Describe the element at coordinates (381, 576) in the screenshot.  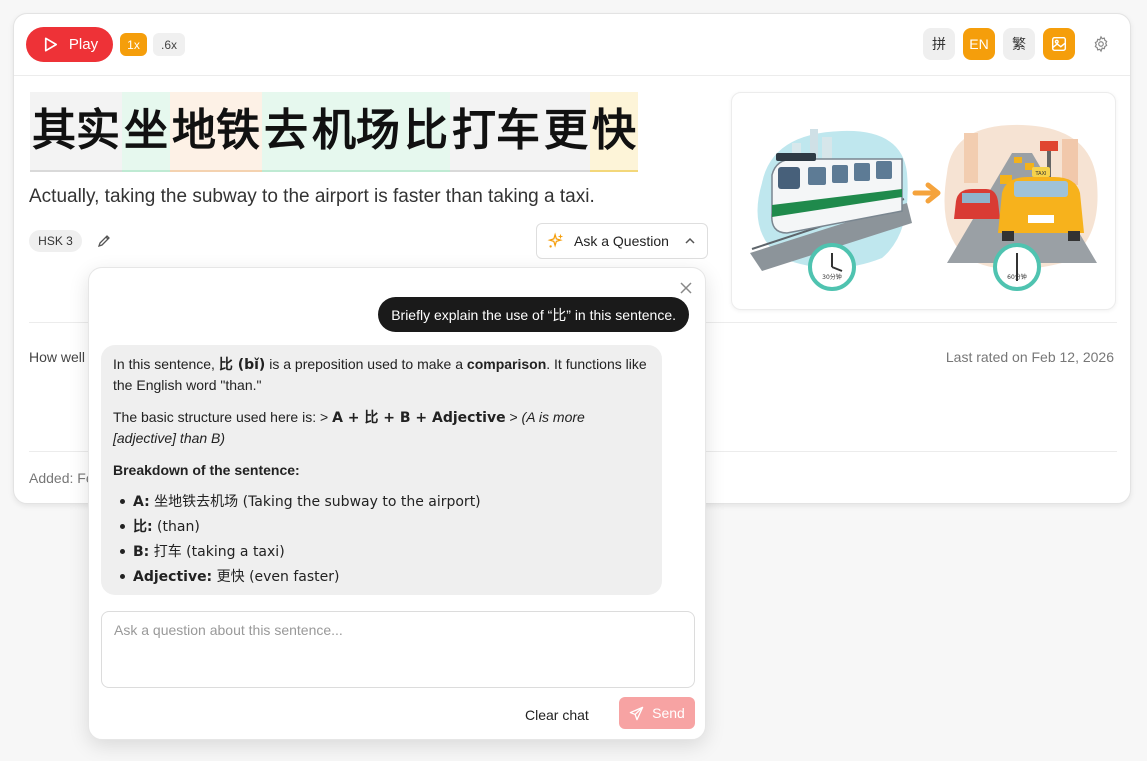
I see `list-item: Adjective: 更快 (even faster)` at that location.